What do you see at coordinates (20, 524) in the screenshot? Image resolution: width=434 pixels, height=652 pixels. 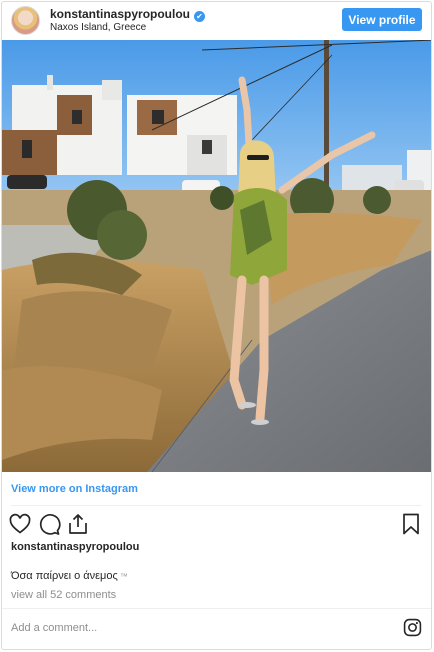 I see `heart-icon` at bounding box center [20, 524].